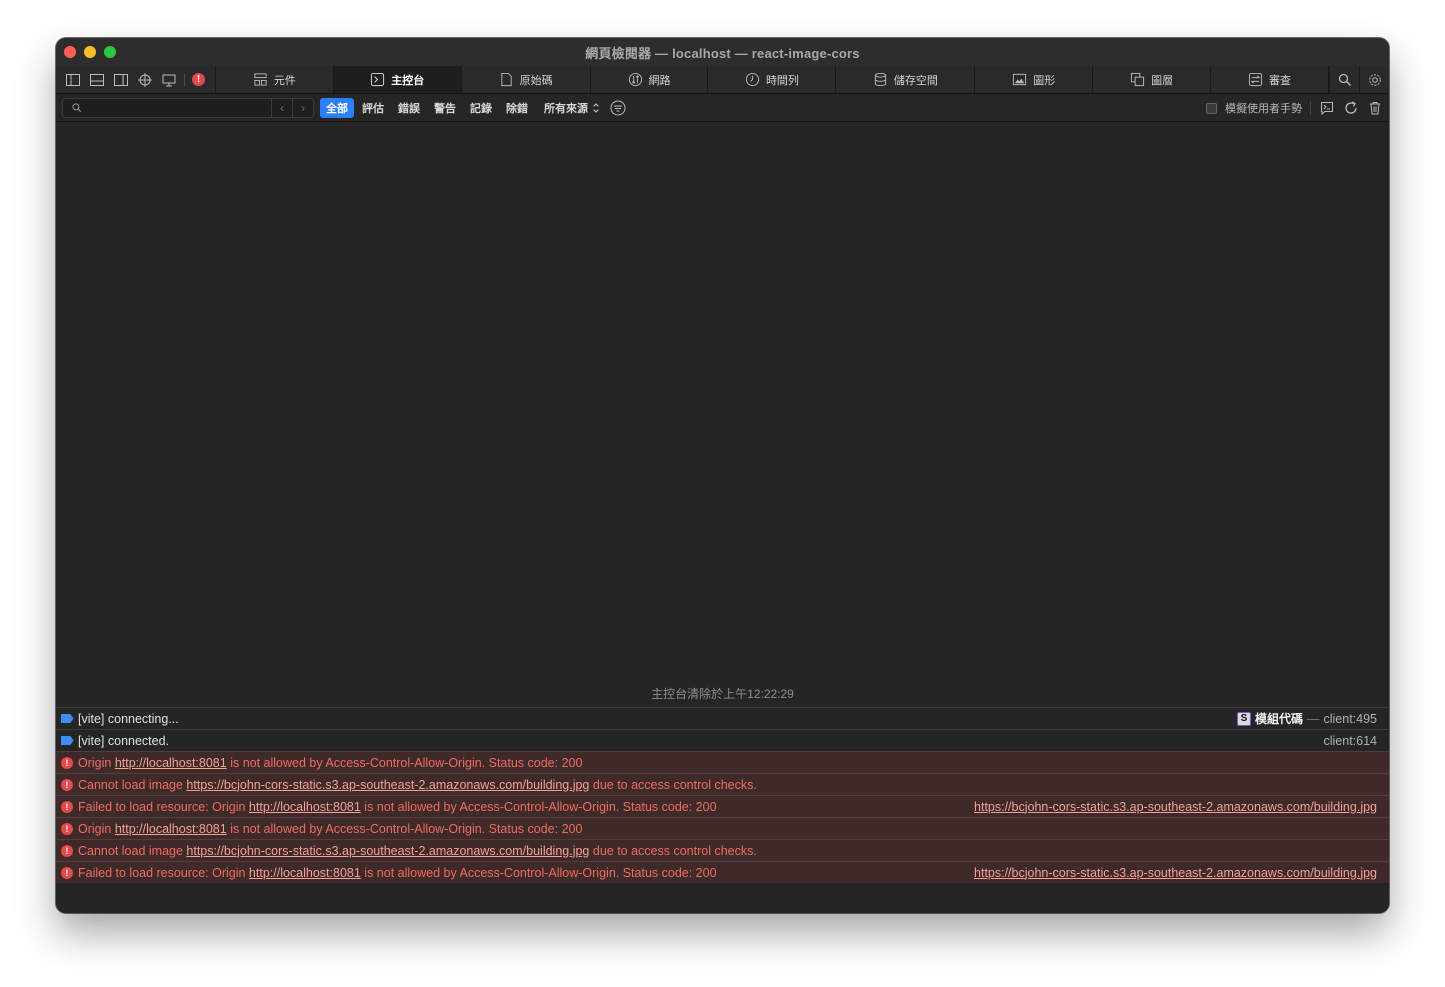  Describe the element at coordinates (303, 108) in the screenshot. I see `next-match-button: ›` at that location.